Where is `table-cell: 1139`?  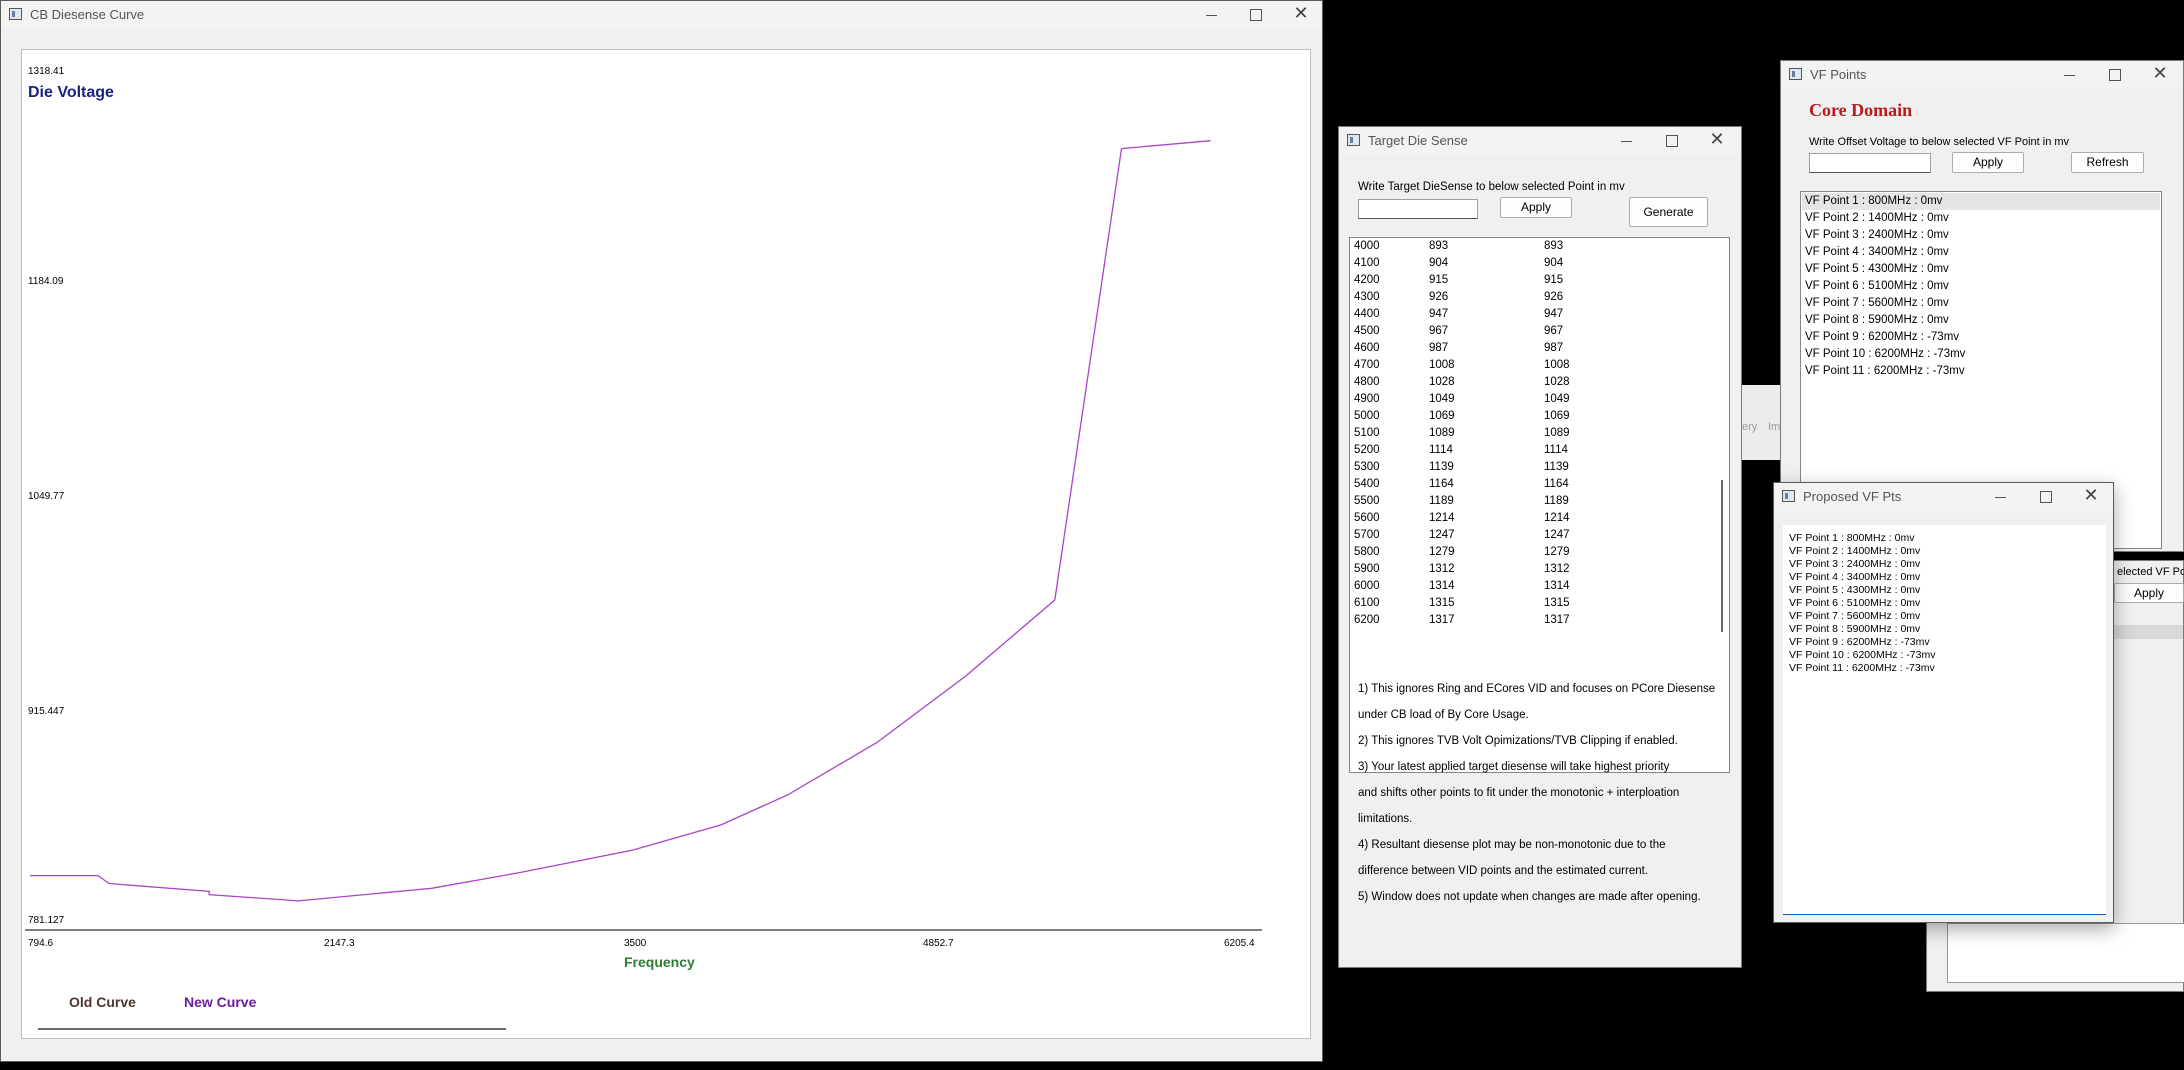
table-cell: 1139 is located at coordinates (1441, 467).